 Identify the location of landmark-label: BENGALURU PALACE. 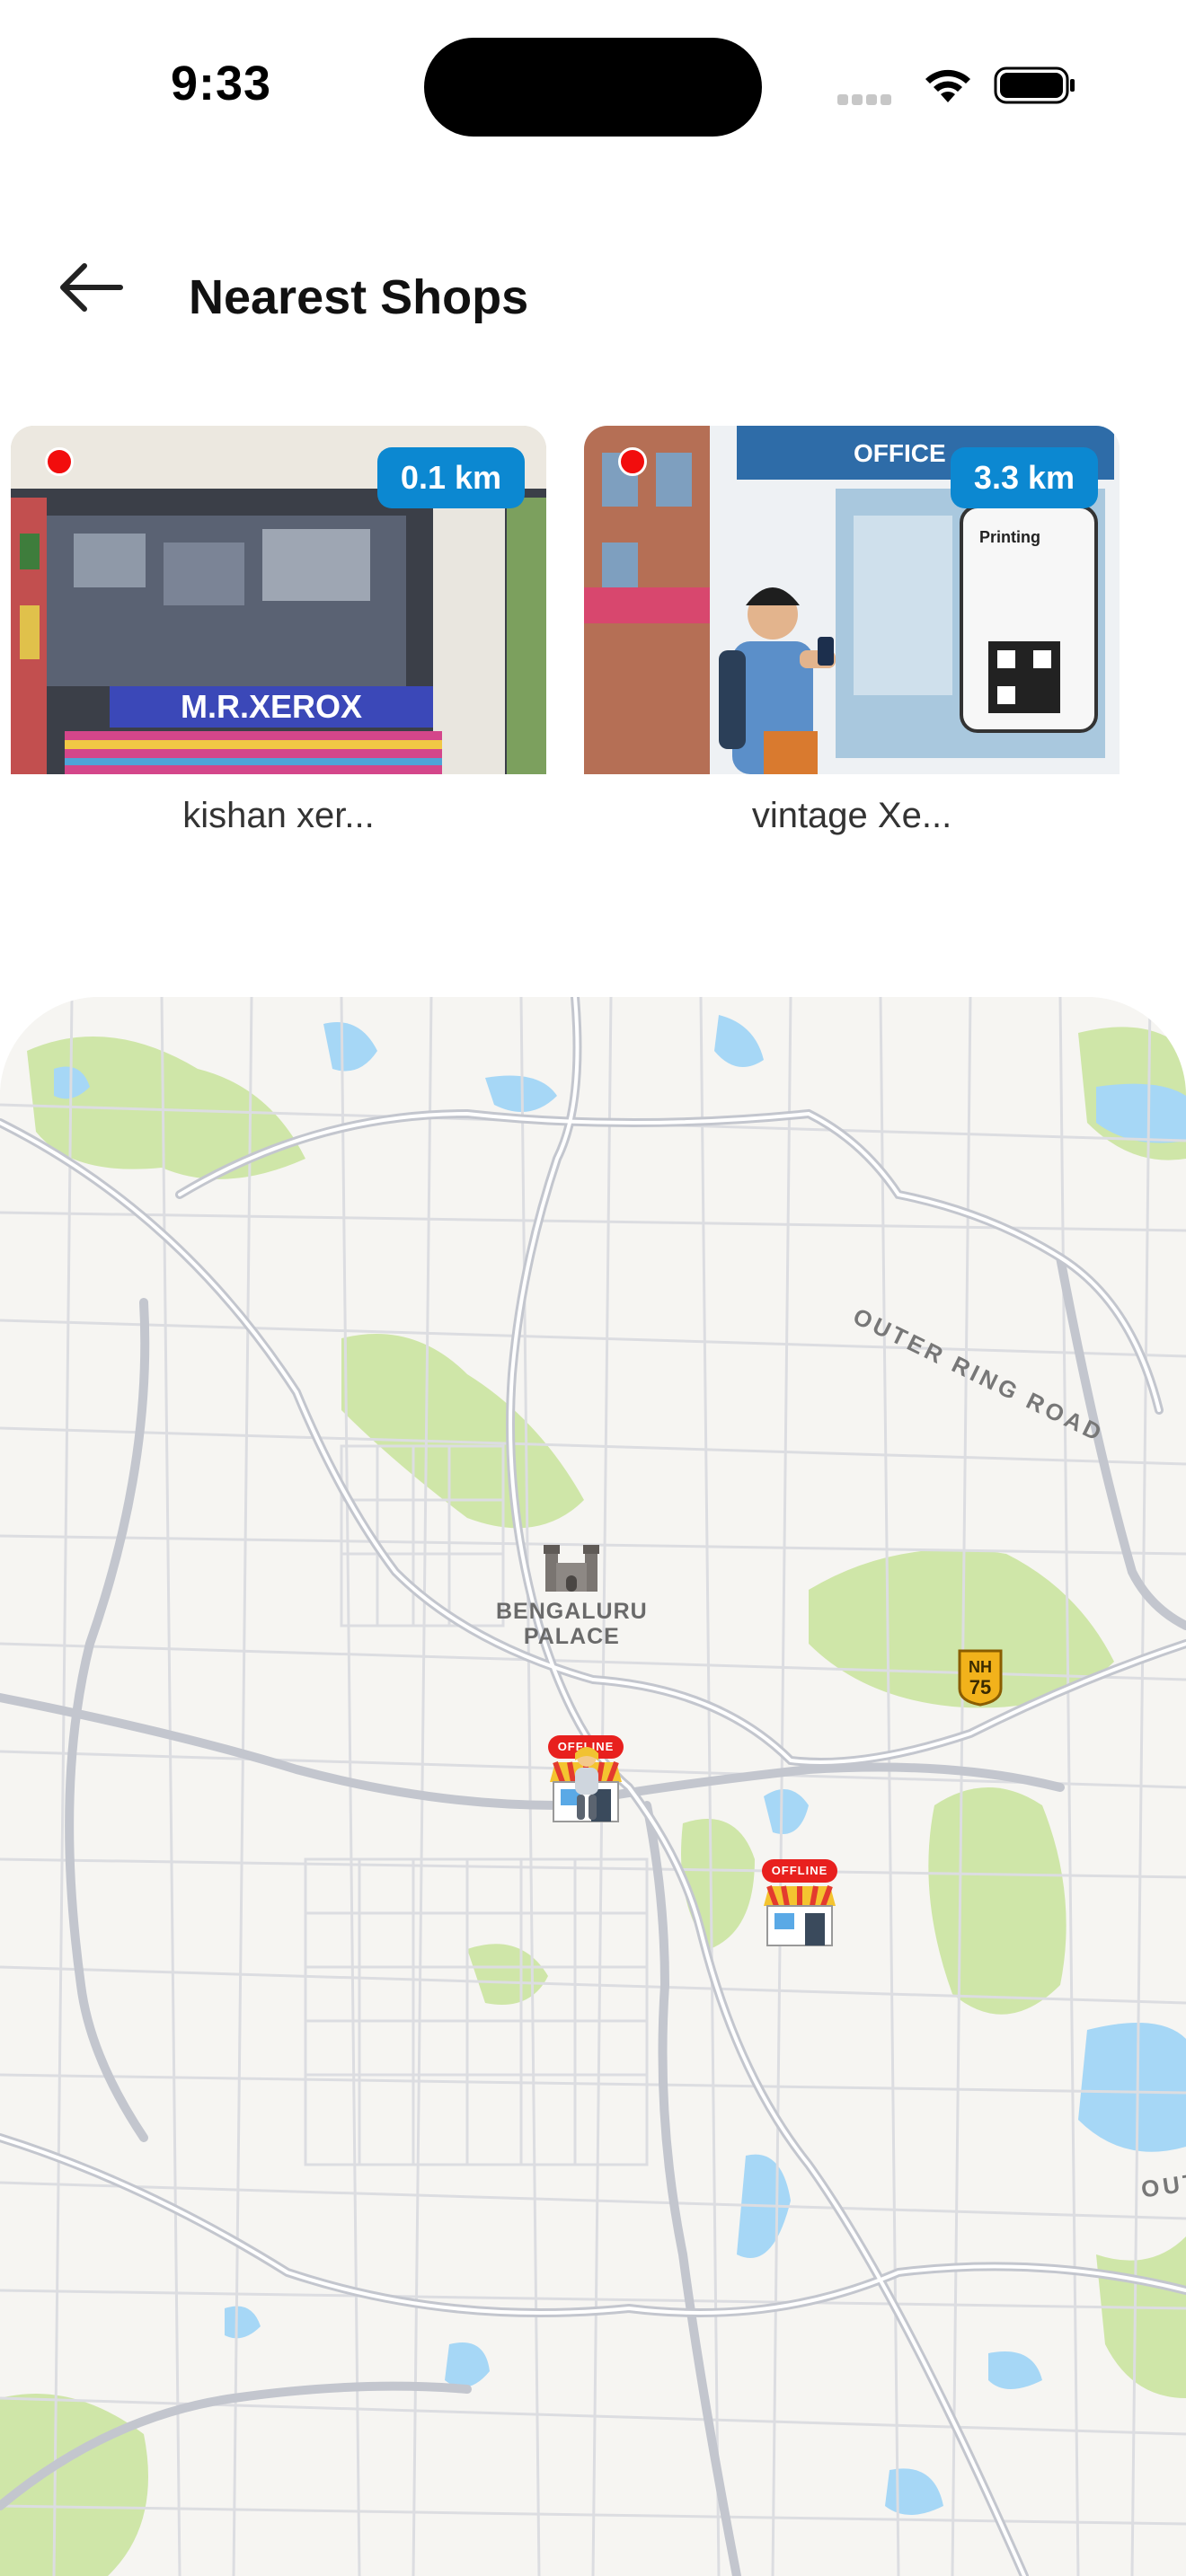
(572, 1624).